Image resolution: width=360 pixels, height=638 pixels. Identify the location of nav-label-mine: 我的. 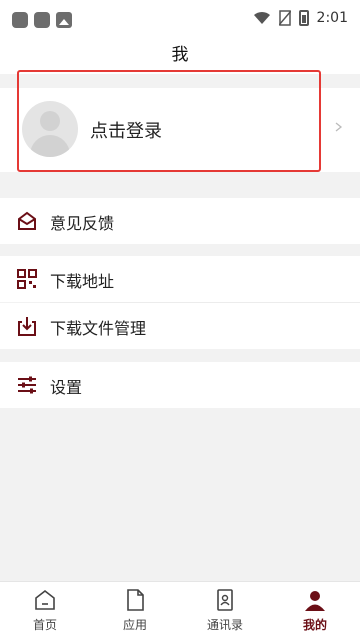
(314, 625).